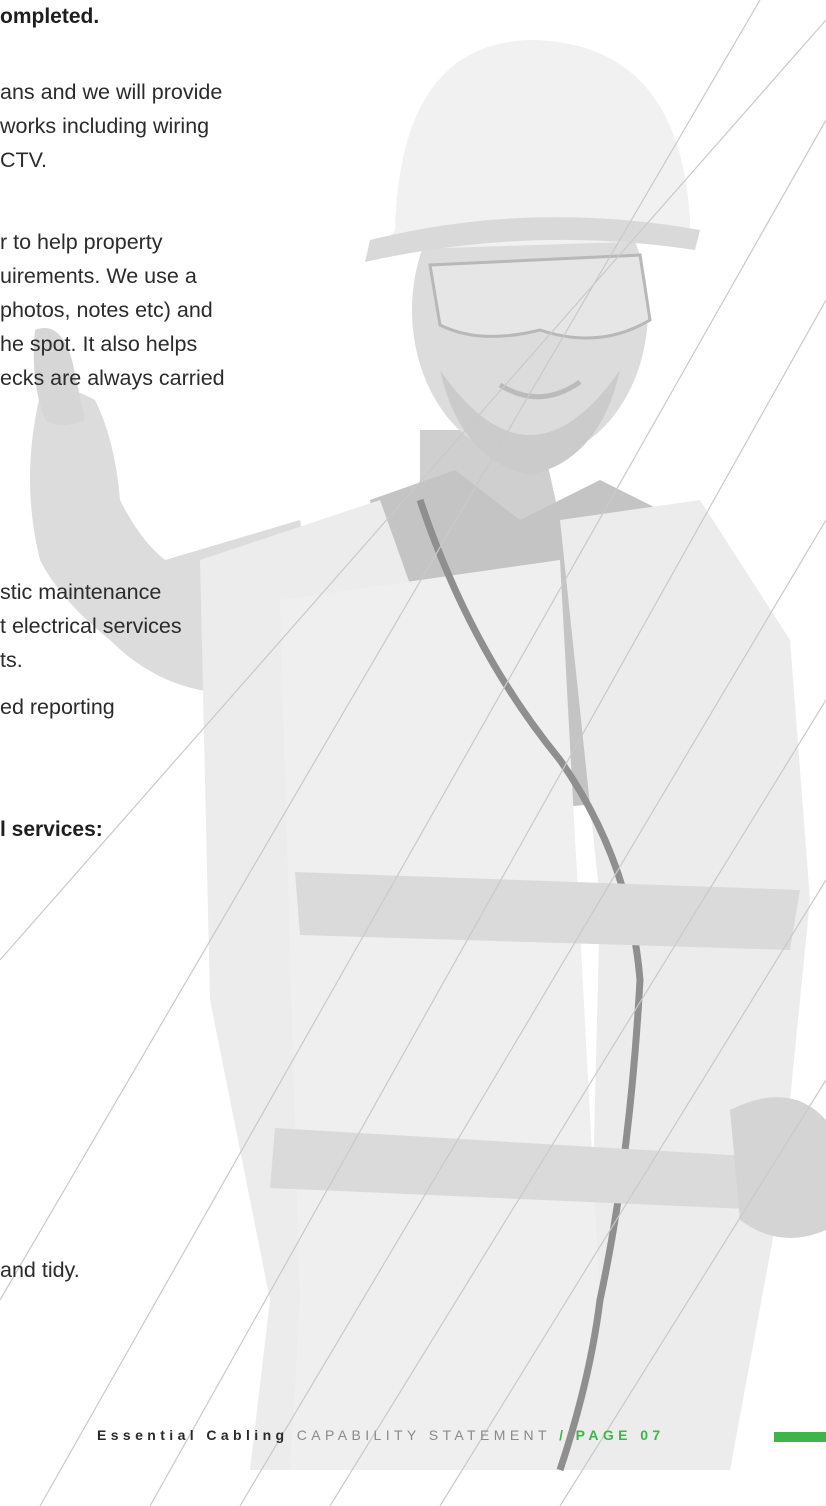 This screenshot has width=826, height=1506. What do you see at coordinates (81, 242) in the screenshot?
I see `text-line: r to help property` at bounding box center [81, 242].